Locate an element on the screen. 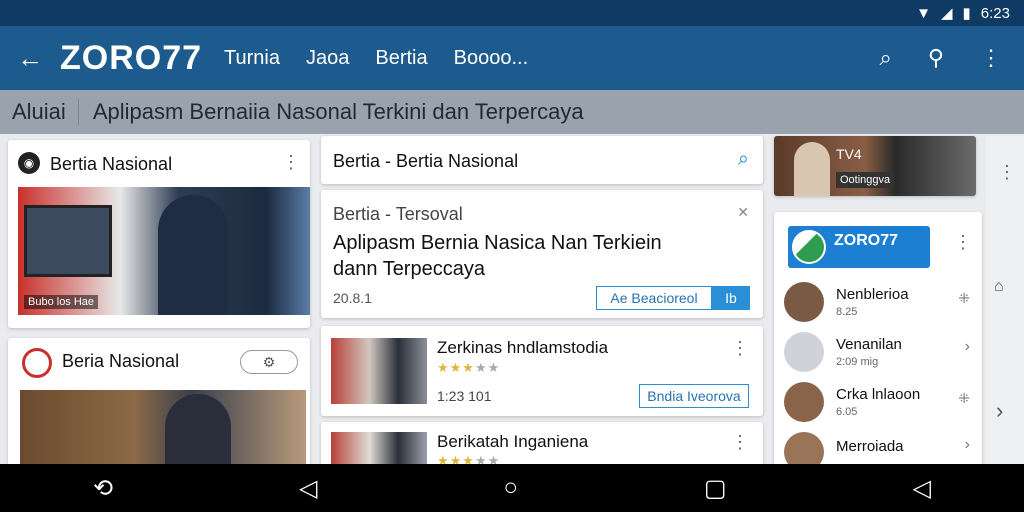 The image size is (1024, 512). card-title: Bertia Nasional is located at coordinates (111, 164).